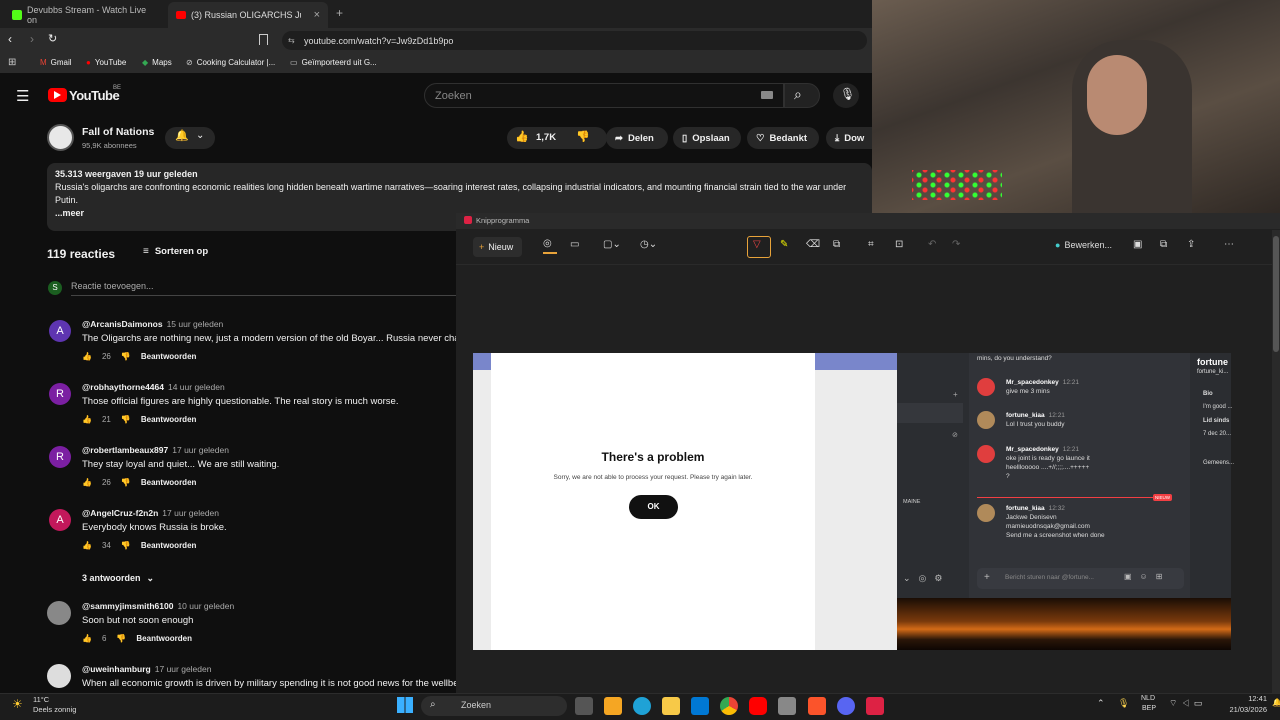 The width and height of the screenshot is (1280, 720). Describe the element at coordinates (118, 578) in the screenshot. I see `replies-toggle: 3 antwoorden ⌄` at that location.